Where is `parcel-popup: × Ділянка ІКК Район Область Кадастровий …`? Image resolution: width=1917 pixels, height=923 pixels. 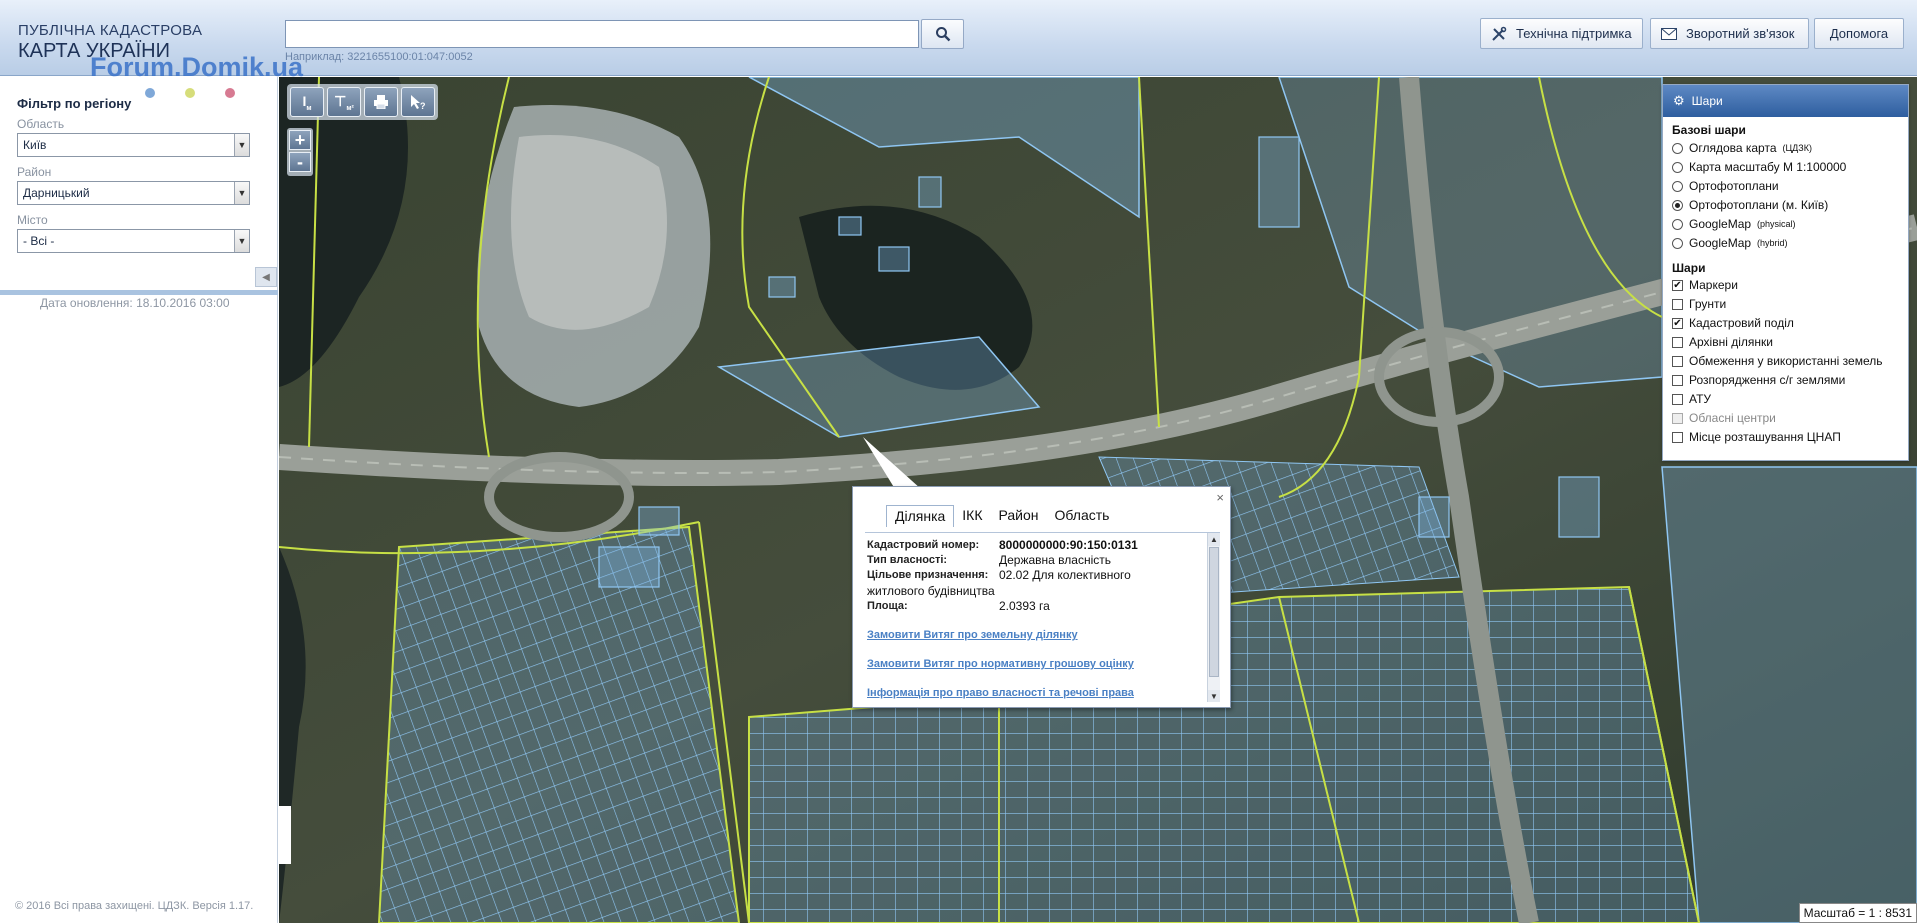 parcel-popup: × Ділянка ІКК Район Область Кадастровий … is located at coordinates (1041, 597).